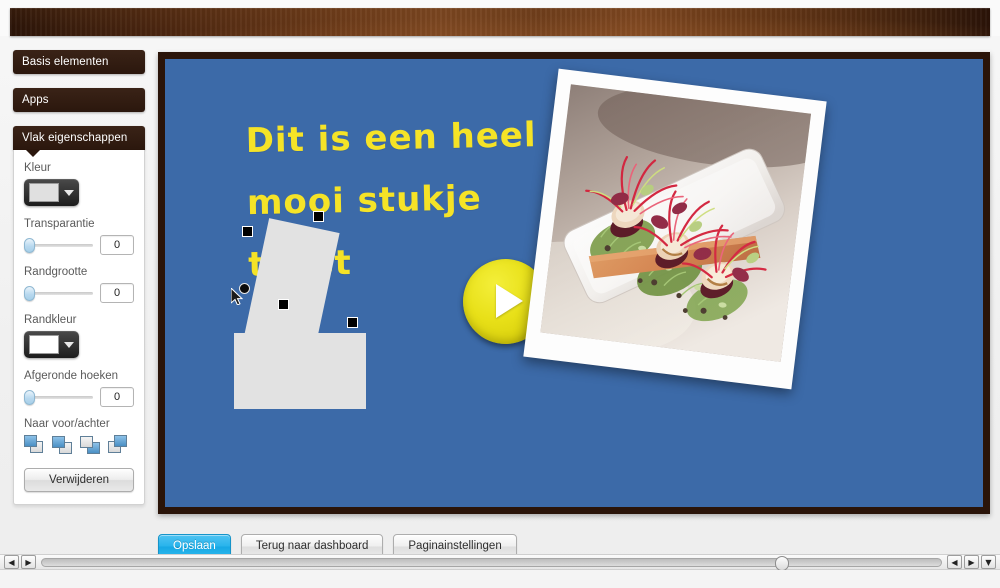  I want to click on sidebar-item-apps: Apps, so click(79, 100).